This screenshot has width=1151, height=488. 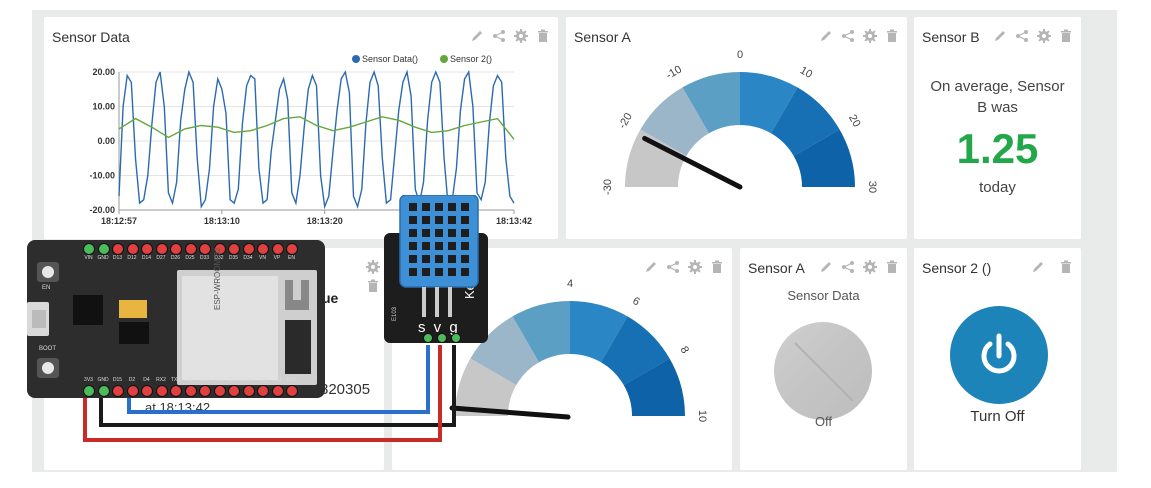 I want to click on esp32-pin-label: D35, so click(x=233, y=258).